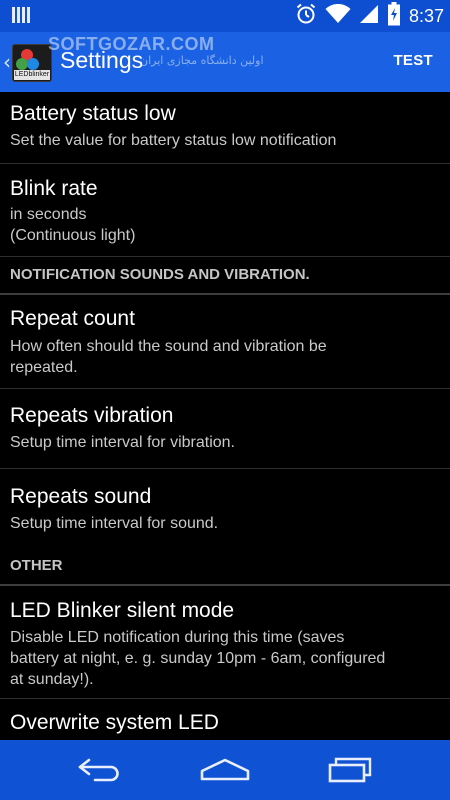 Image resolution: width=450 pixels, height=800 pixels. I want to click on wifi-icon, so click(338, 15).